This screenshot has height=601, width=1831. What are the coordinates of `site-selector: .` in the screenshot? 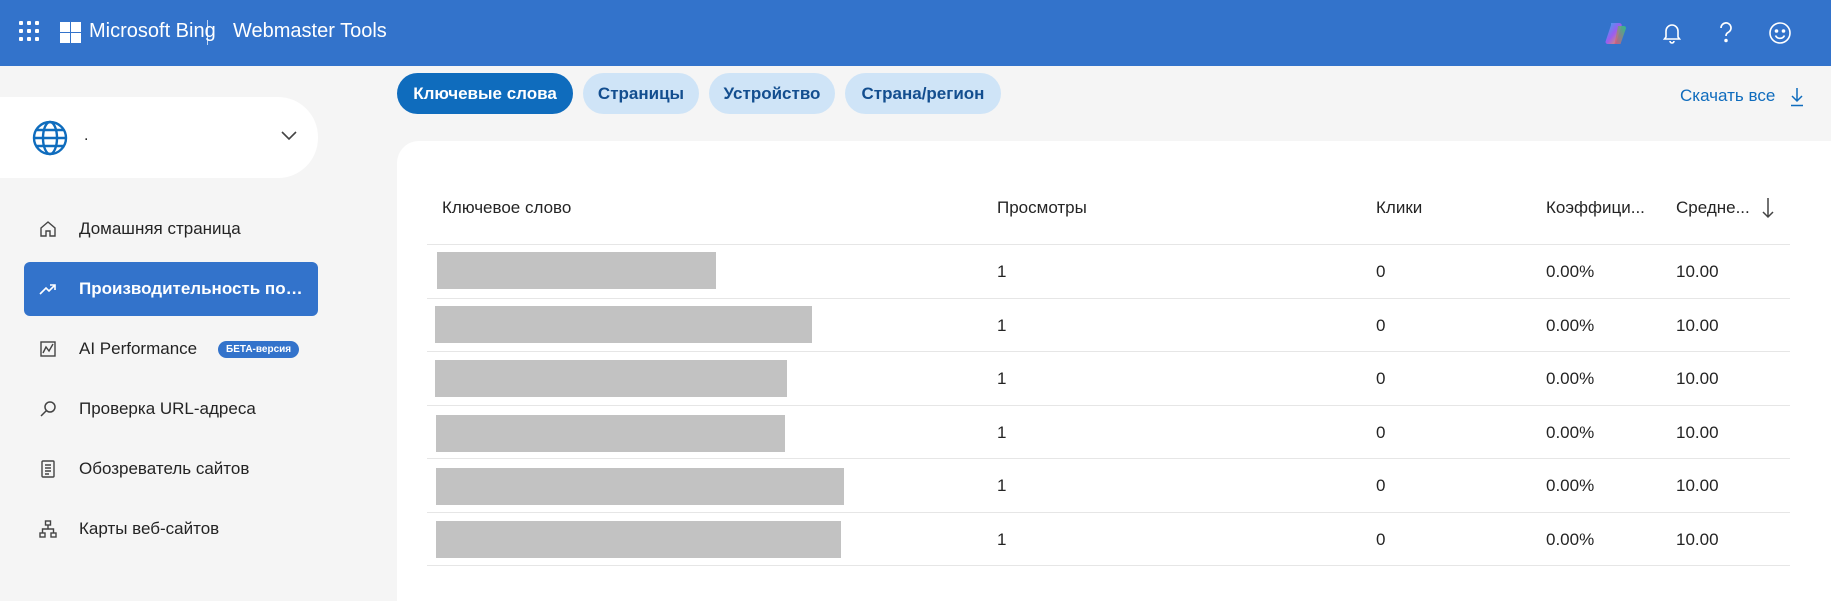 It's located at (159, 137).